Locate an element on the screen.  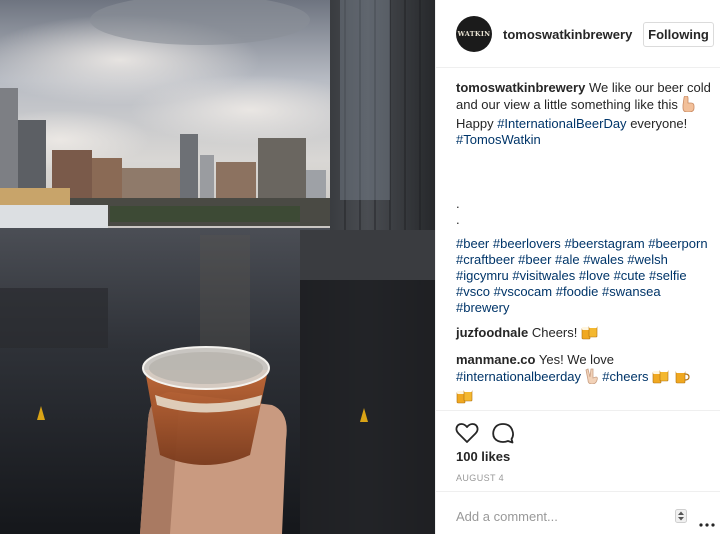
hashtag-link: #vsco is located at coordinates (473, 291).